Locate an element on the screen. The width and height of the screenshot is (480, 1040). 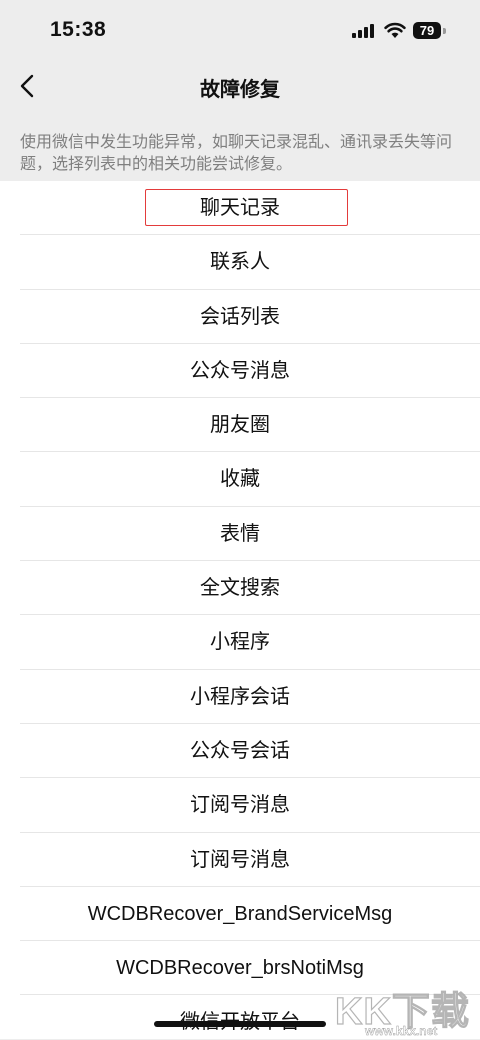
wifi-icon is located at coordinates (395, 30).